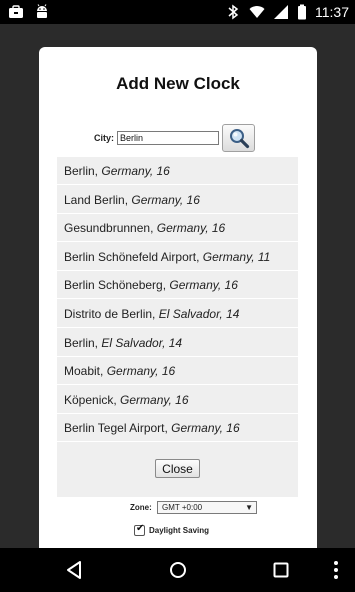 Image resolution: width=355 pixels, height=592 pixels. Describe the element at coordinates (177, 468) in the screenshot. I see `close-button: Close` at that location.